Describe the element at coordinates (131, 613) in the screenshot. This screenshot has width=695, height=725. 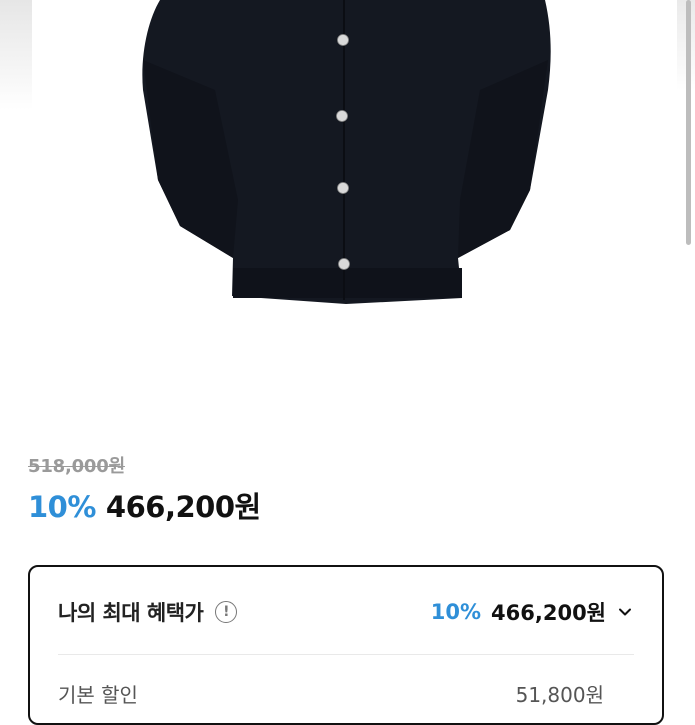
I see `benefit-title: 나의 최대 혜택가` at that location.